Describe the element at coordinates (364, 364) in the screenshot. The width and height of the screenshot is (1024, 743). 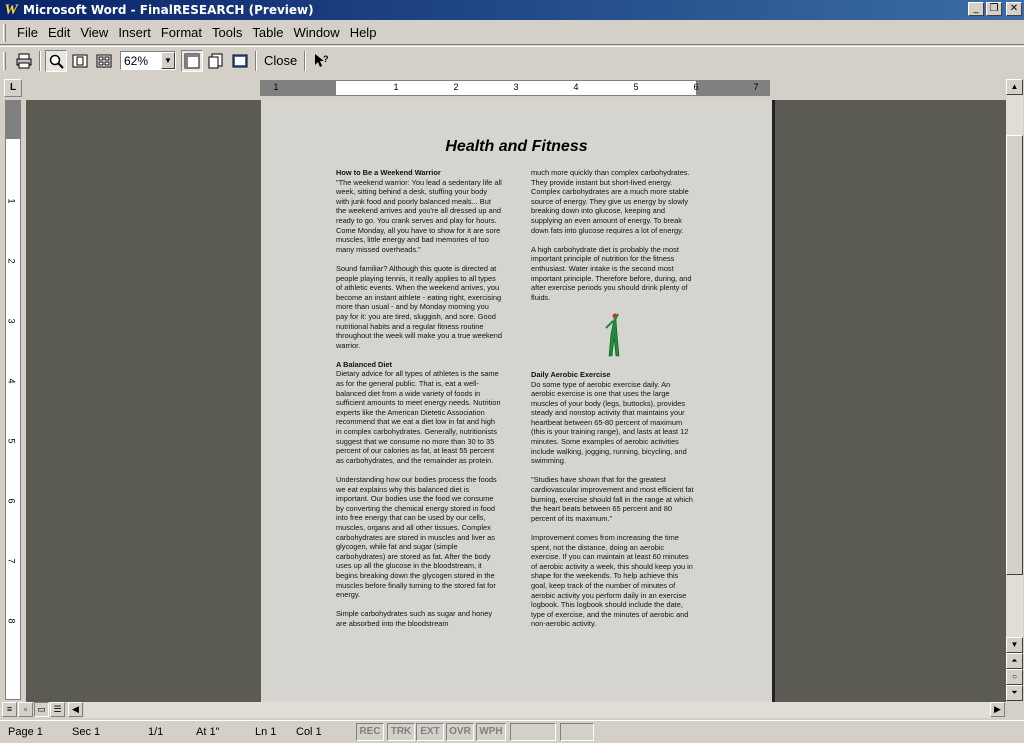
I see `section-heading: A Balanced Diet` at that location.